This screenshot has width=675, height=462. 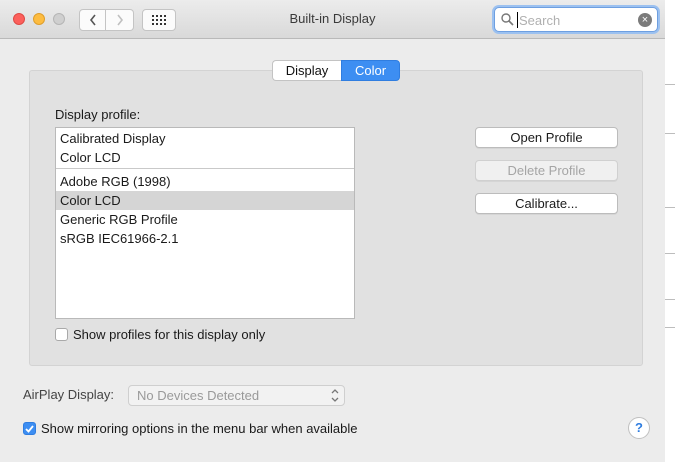 I want to click on show-profiles-label: Show profiles for this display only, so click(x=169, y=334).